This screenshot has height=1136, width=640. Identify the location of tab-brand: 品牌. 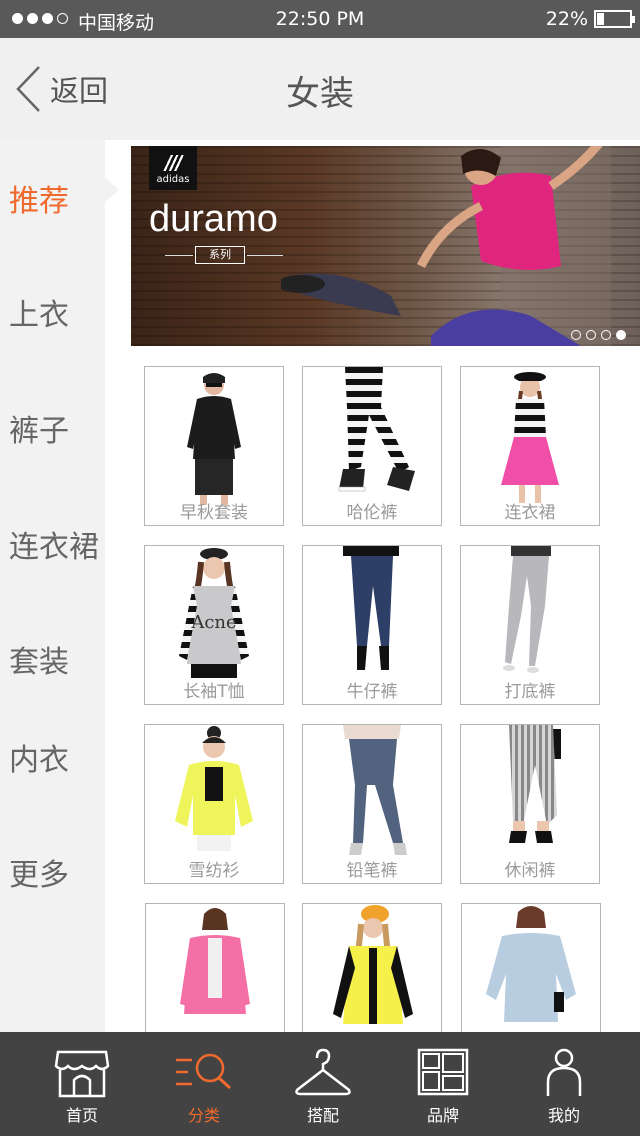
(443, 1084).